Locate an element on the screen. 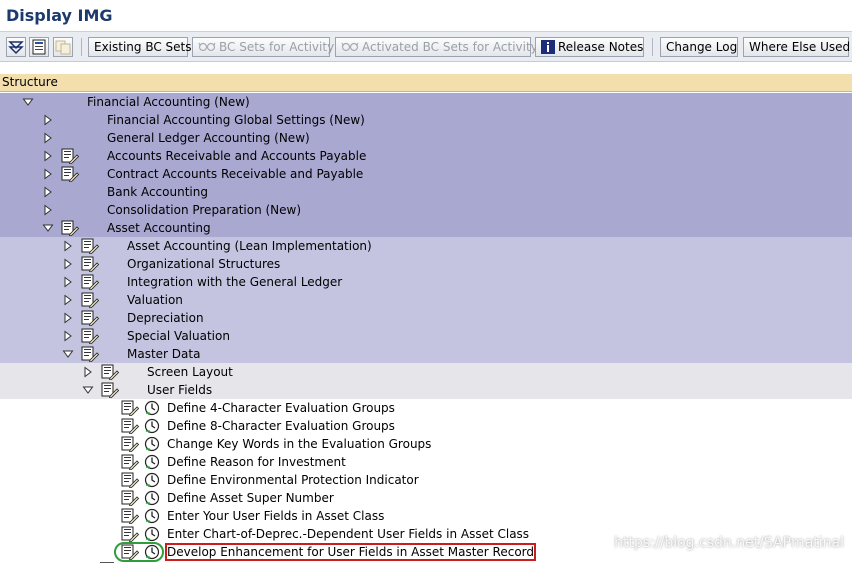 The height and width of the screenshot is (563, 852). find-button is located at coordinates (39, 47).